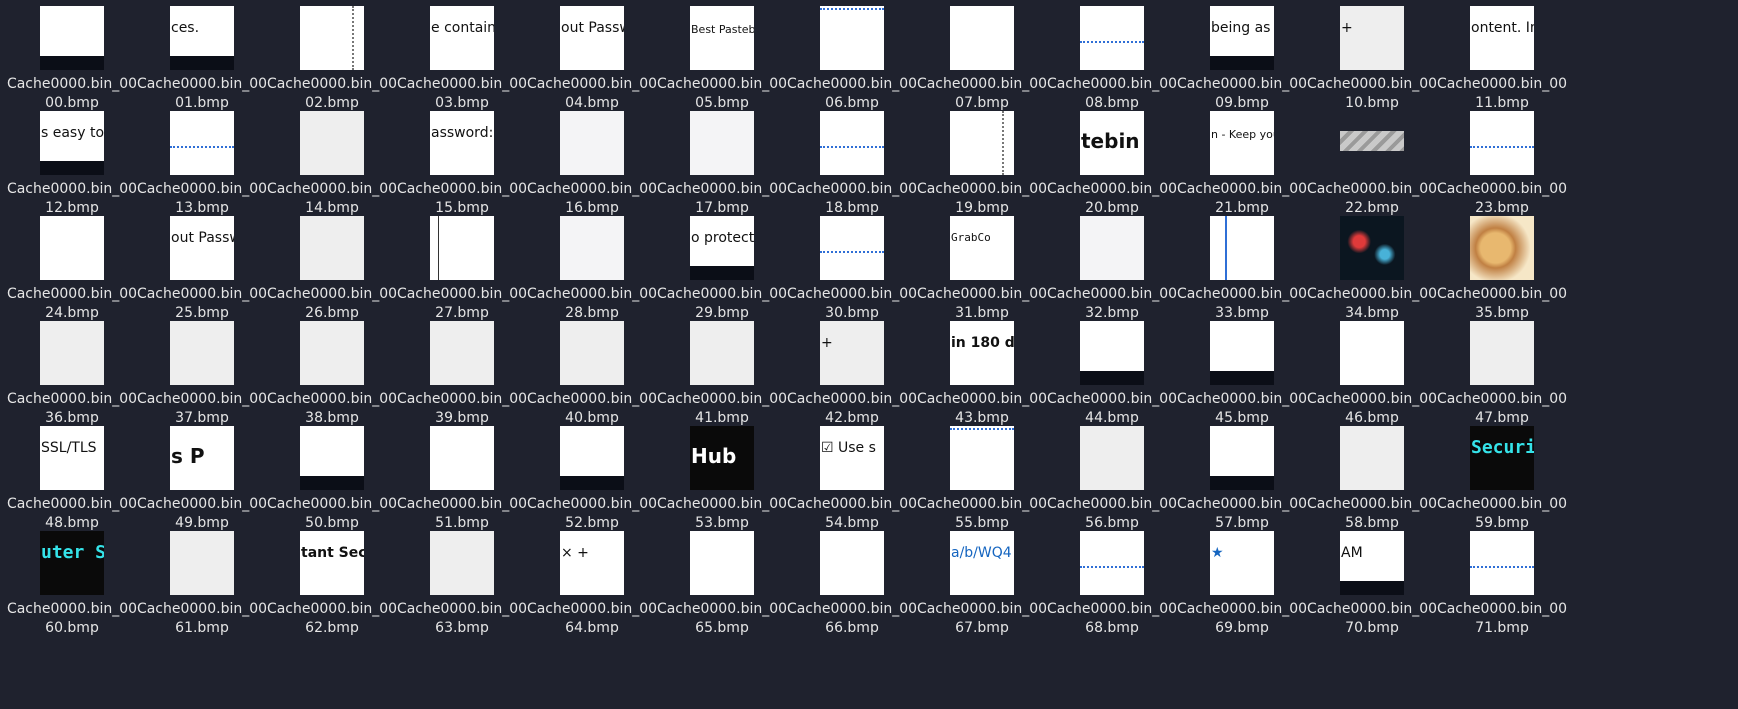  I want to click on file-item: Cache0000.bin_00 17.bmp, so click(722, 161).